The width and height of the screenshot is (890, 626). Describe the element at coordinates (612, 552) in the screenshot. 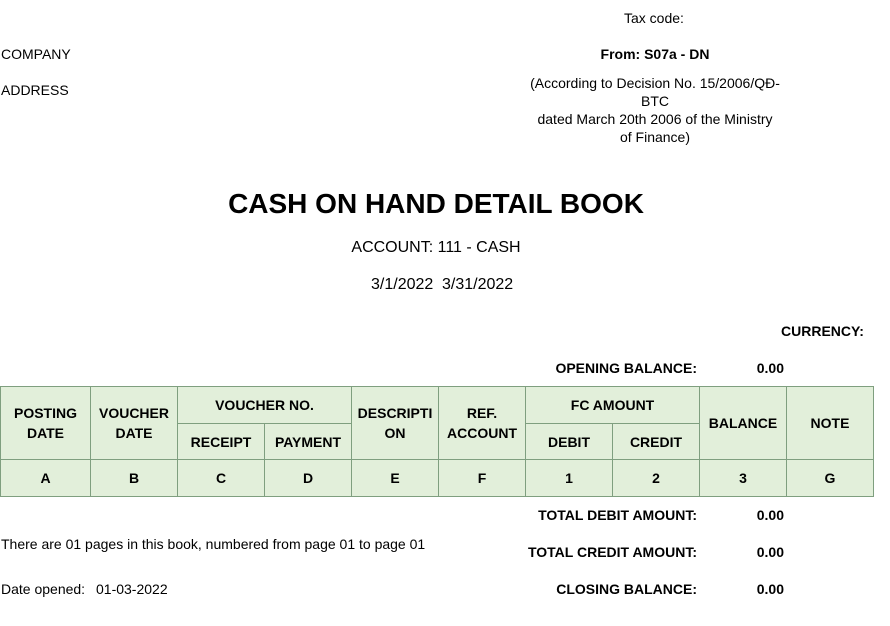

I see `total-credit-label: TOTAL CREDIT AMOUNT:` at that location.